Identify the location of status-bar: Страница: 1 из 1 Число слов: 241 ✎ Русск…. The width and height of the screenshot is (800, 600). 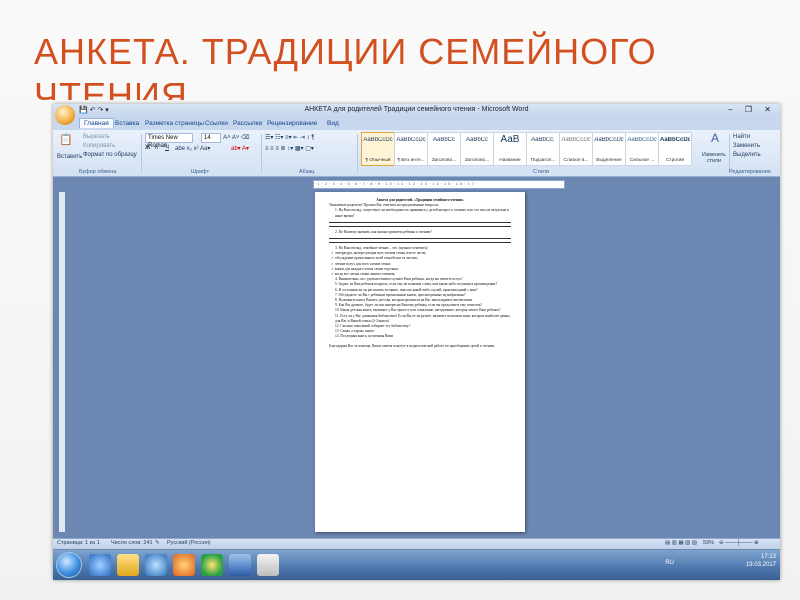
(416, 543).